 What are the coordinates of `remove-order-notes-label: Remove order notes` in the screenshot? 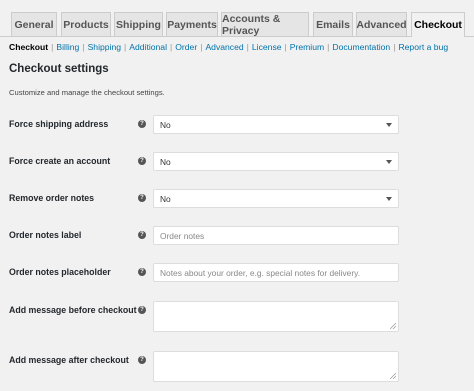 It's located at (52, 198).